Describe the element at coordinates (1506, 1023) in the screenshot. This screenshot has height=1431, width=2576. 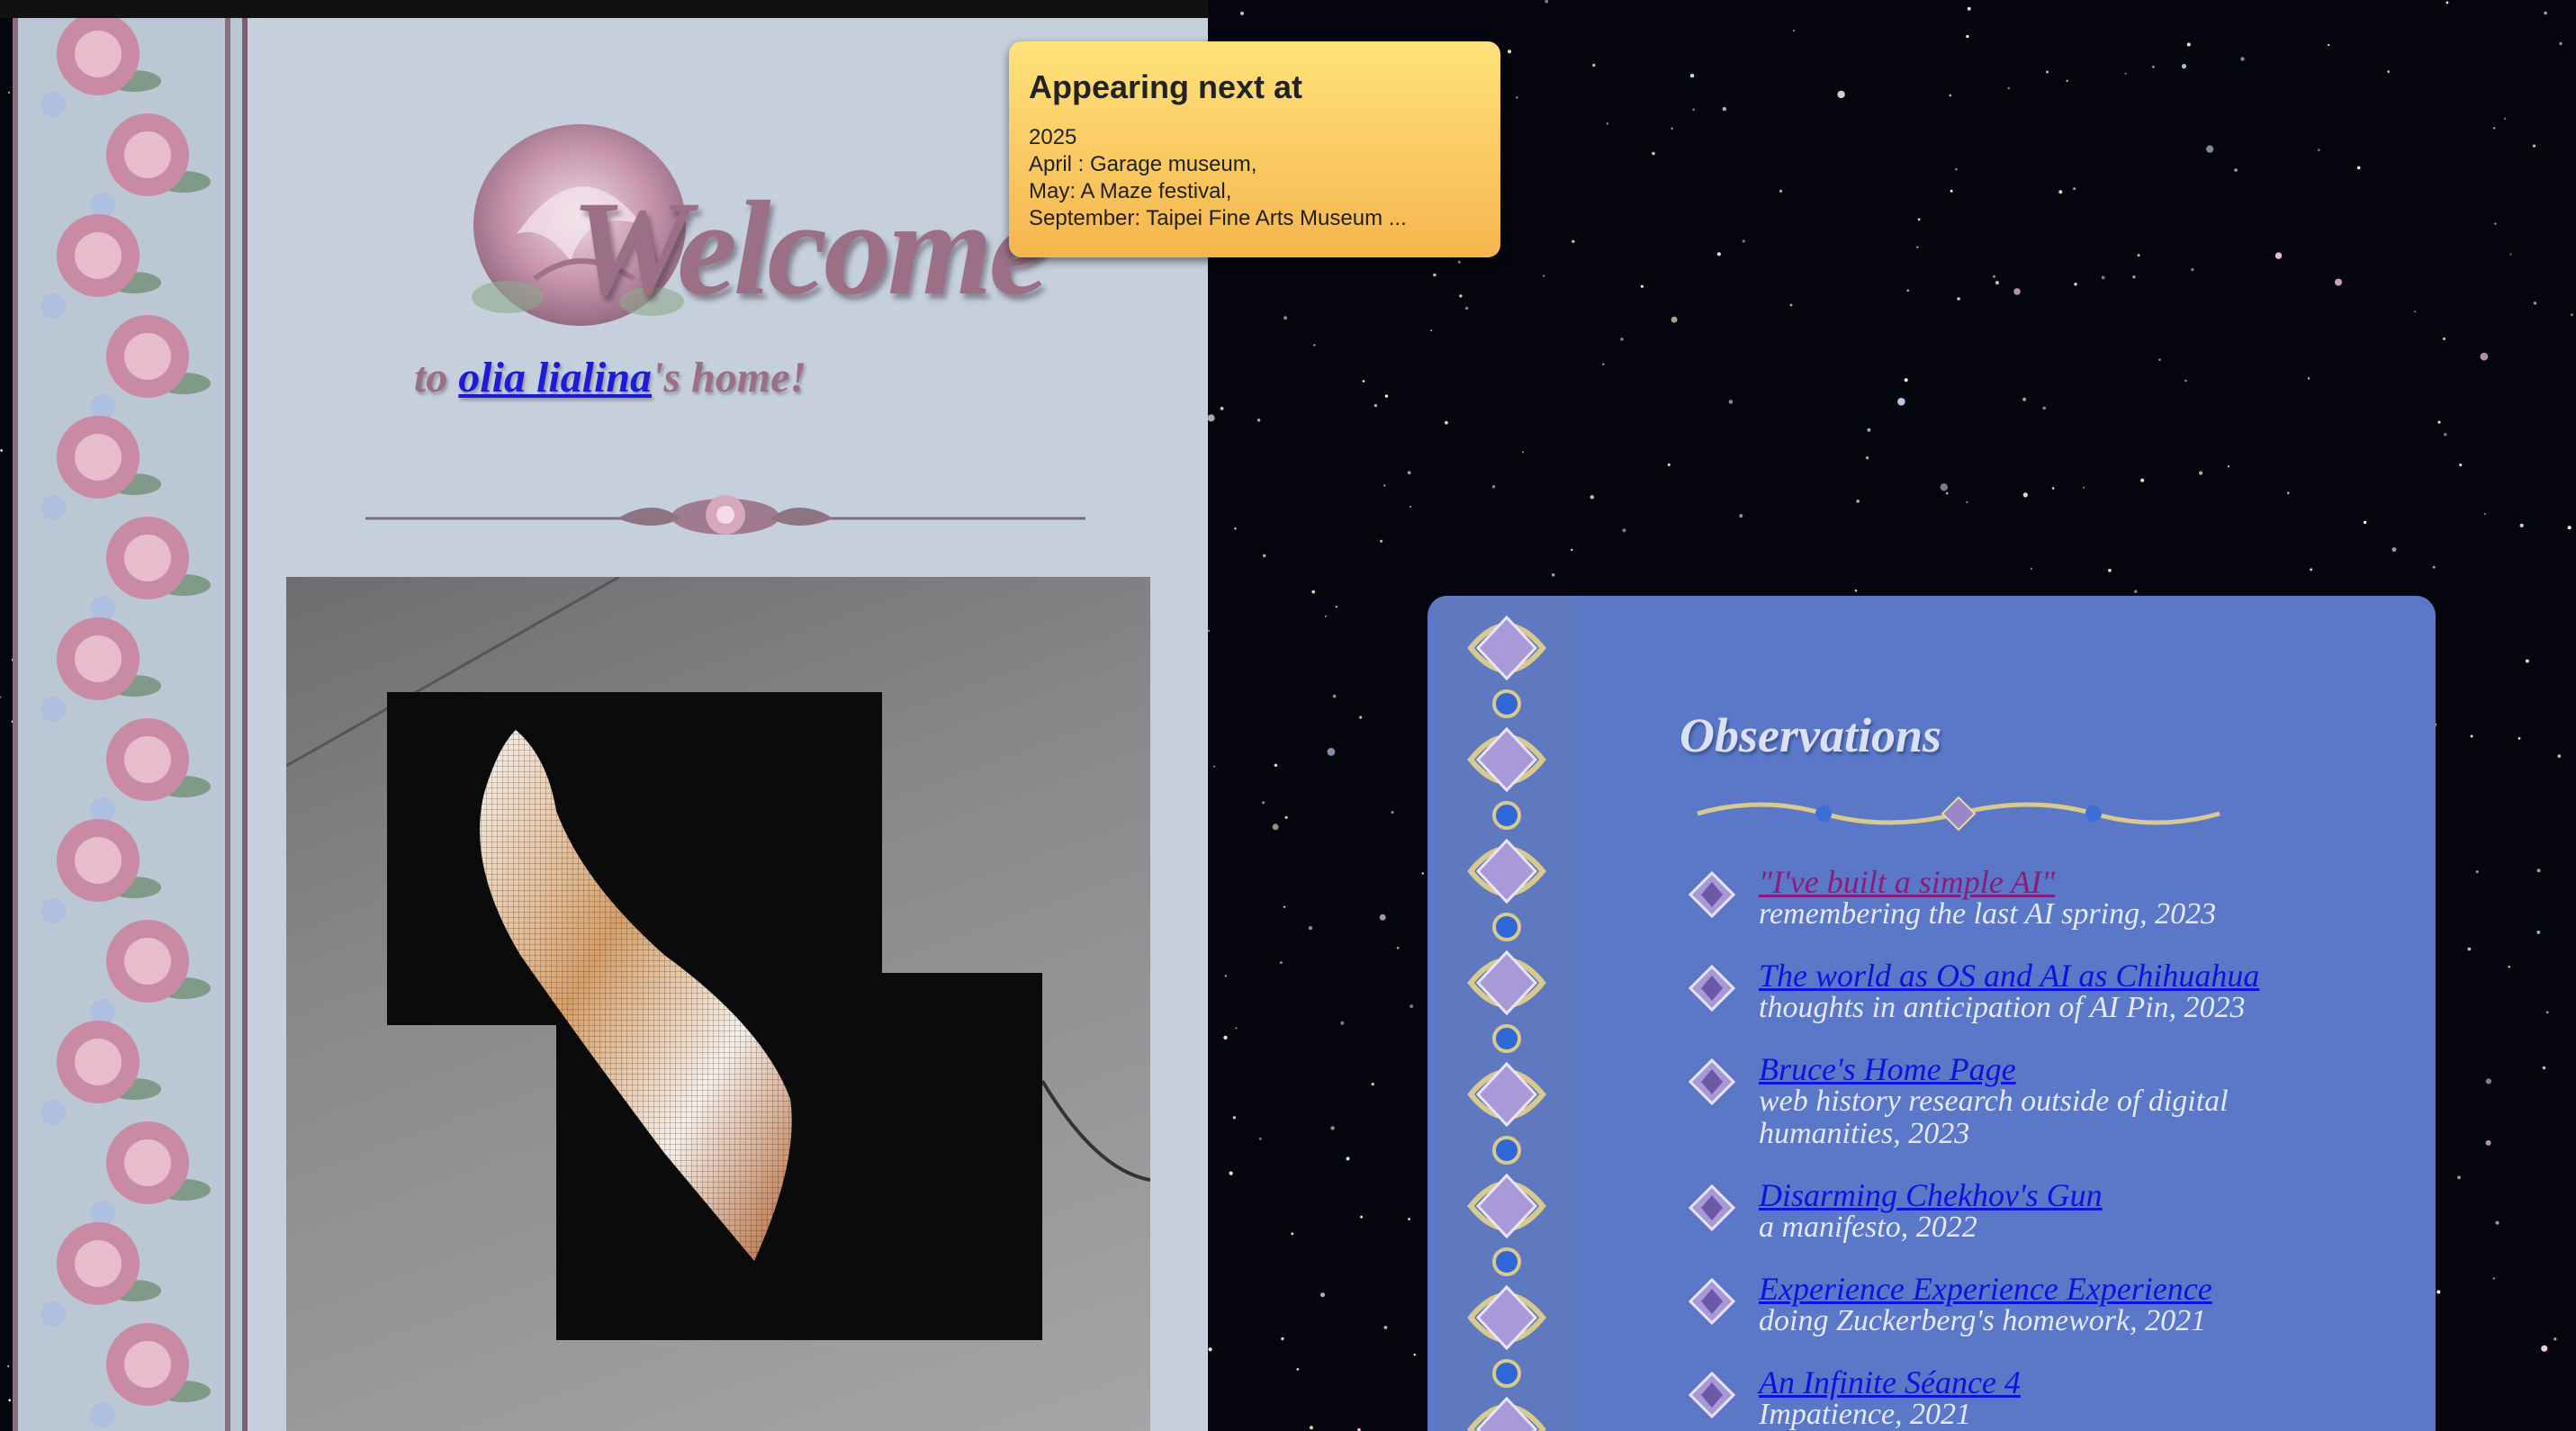
I see `jewel-ornament-icon` at that location.